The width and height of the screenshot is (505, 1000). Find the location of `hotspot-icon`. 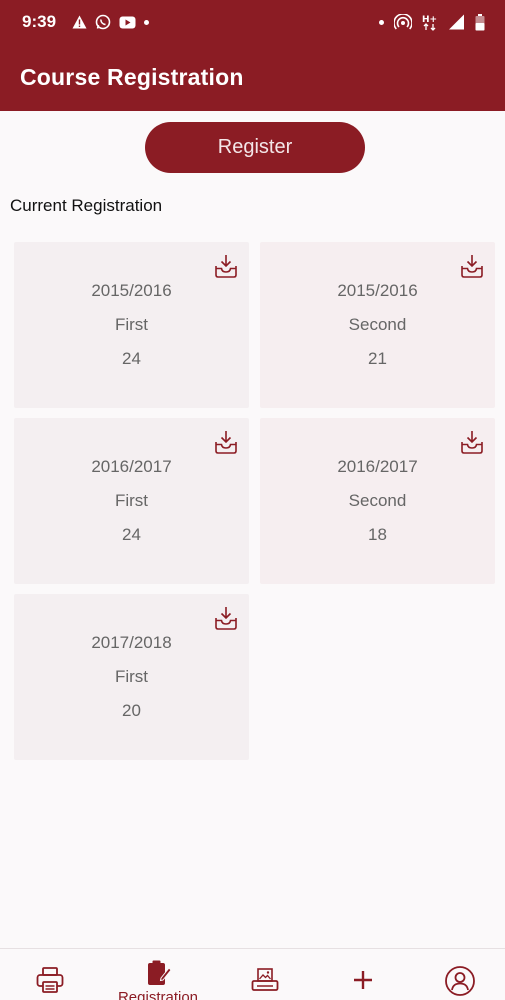

hotspot-icon is located at coordinates (403, 22).